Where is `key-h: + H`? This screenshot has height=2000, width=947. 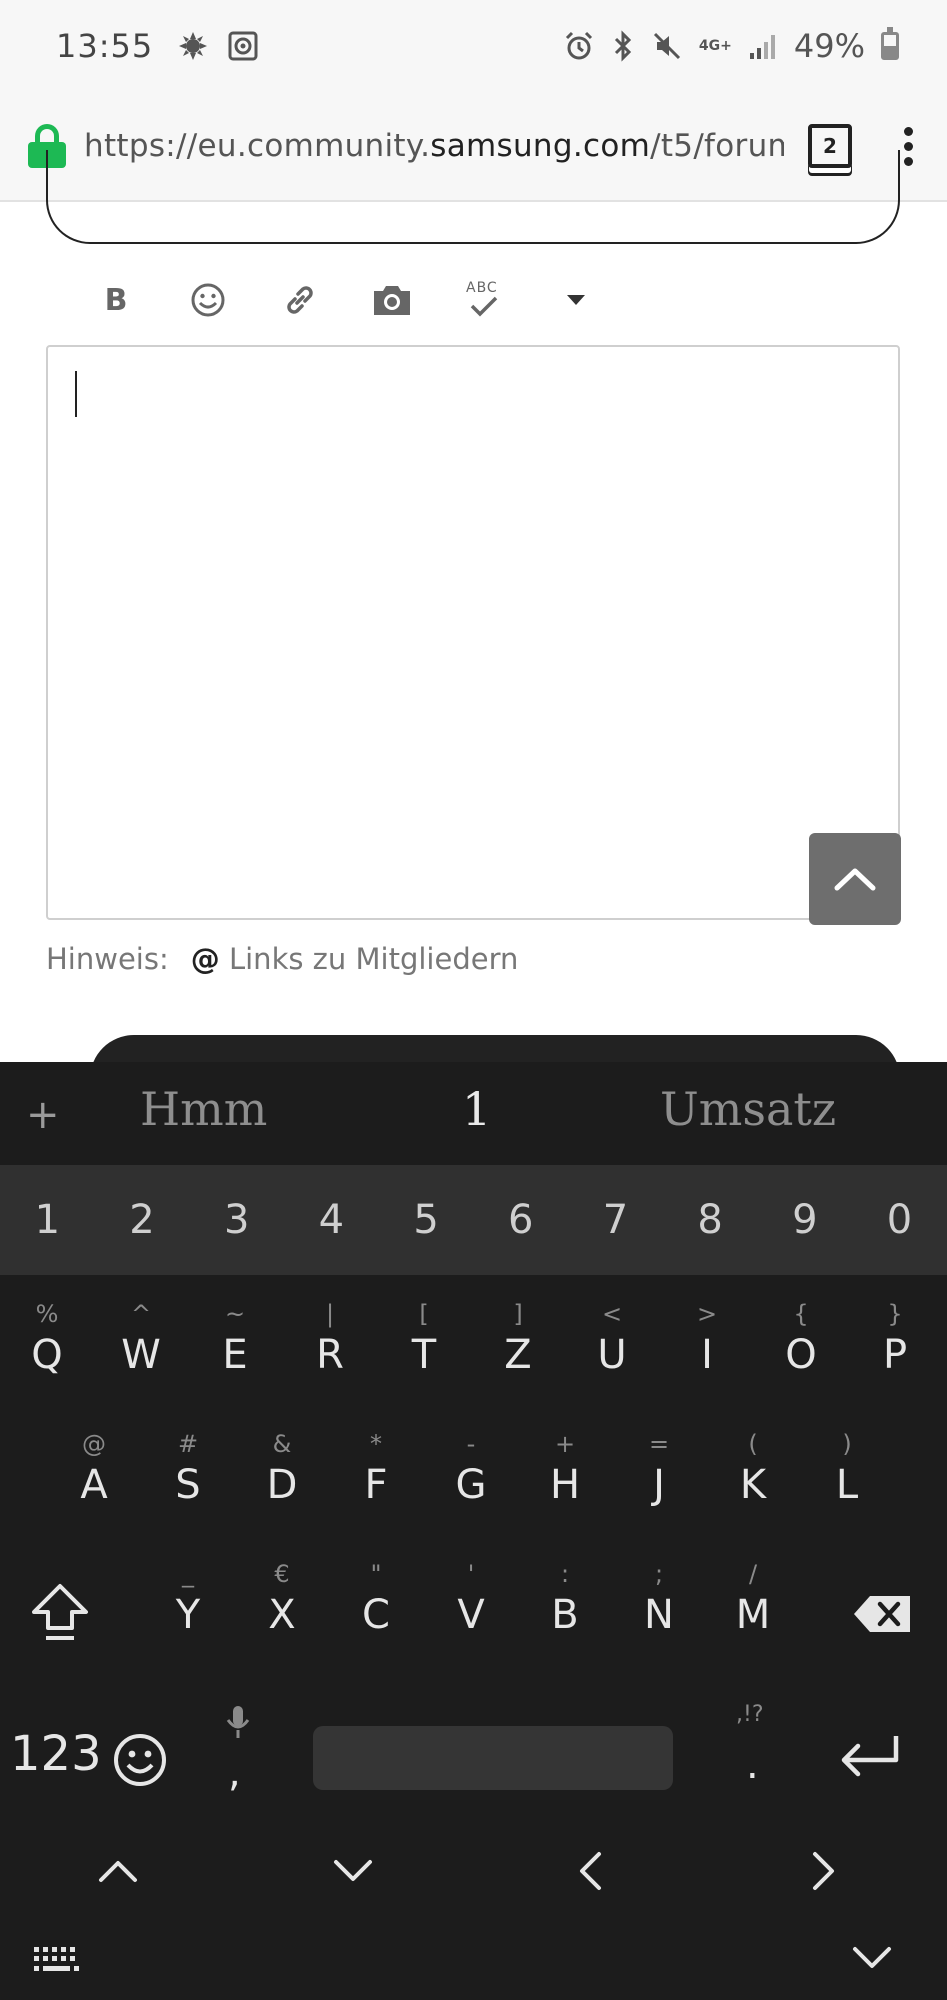
key-h: + H is located at coordinates (565, 1485).